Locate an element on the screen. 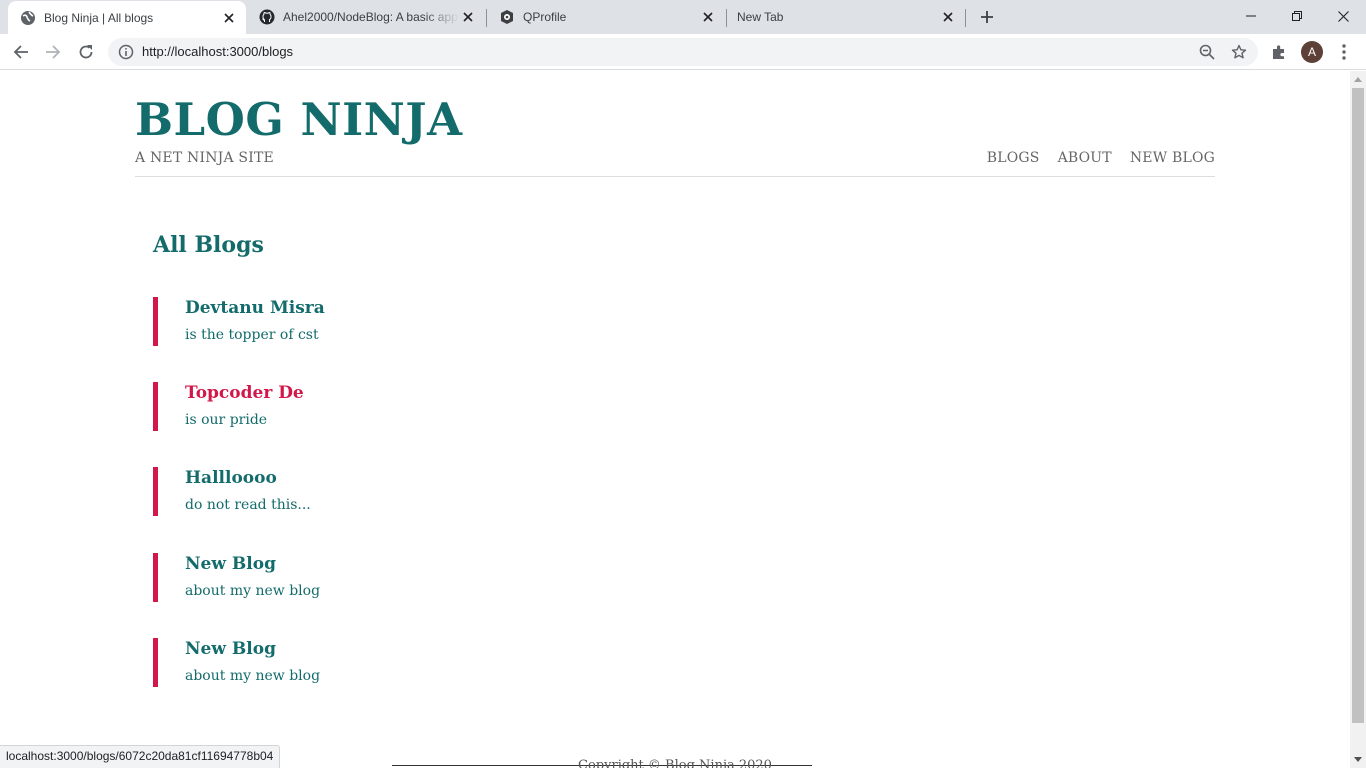  tab-title: Ahel2000/NodeBlog: A basic app is located at coordinates (370, 17).